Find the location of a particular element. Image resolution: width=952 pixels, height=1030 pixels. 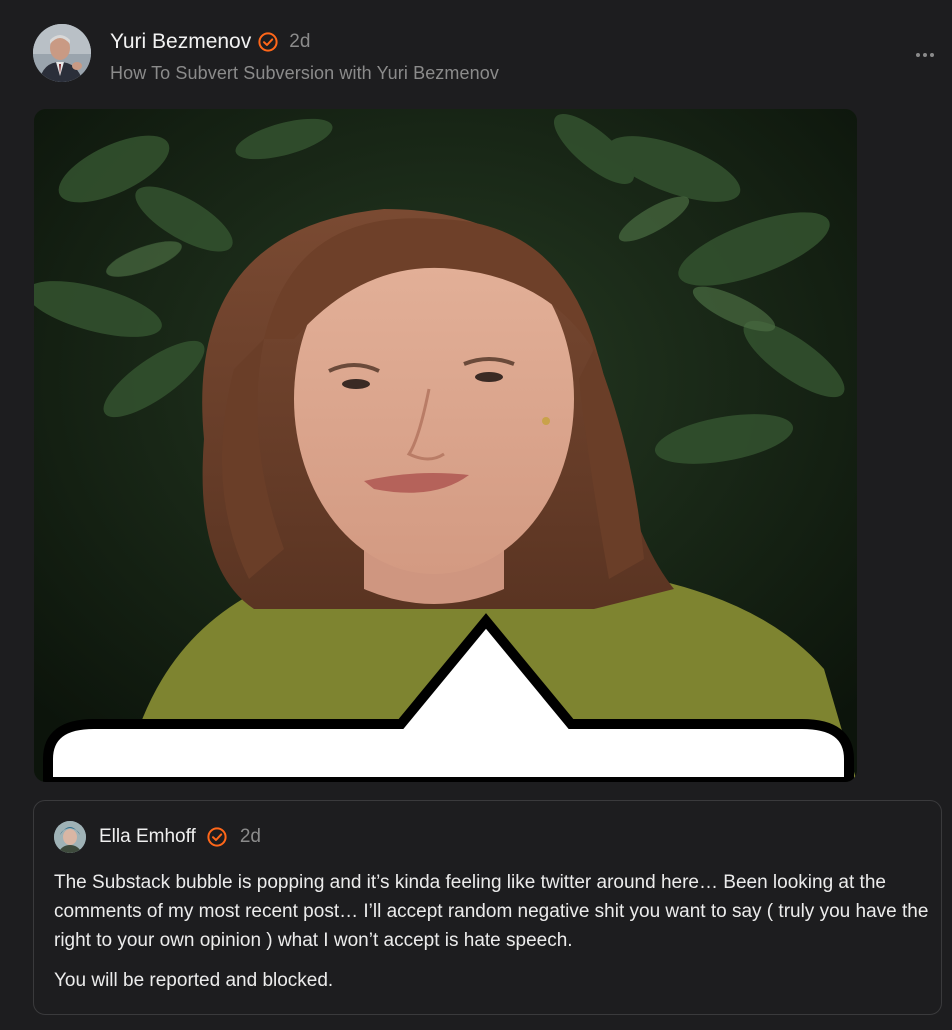

post-timestamp: 2d is located at coordinates (299, 42).